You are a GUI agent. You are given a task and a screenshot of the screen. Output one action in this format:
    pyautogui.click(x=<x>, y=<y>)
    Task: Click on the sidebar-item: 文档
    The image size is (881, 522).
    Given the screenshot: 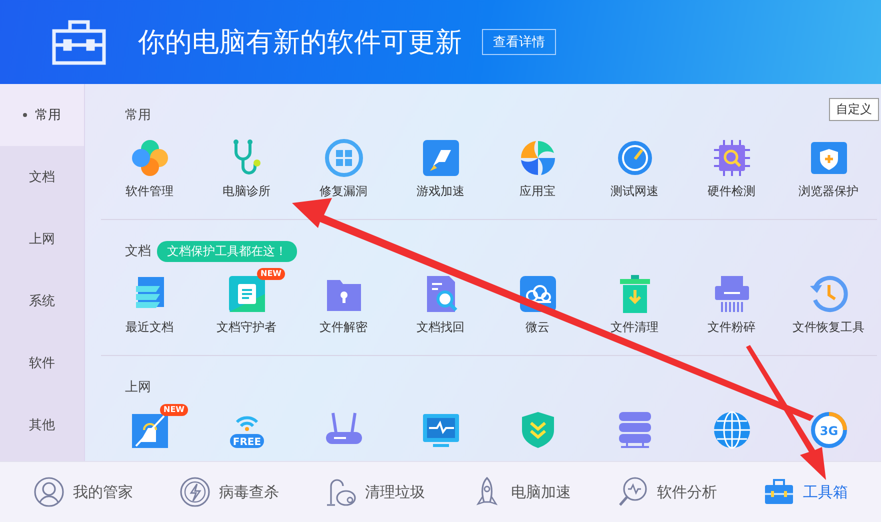 What is the action you would take?
    pyautogui.click(x=42, y=177)
    